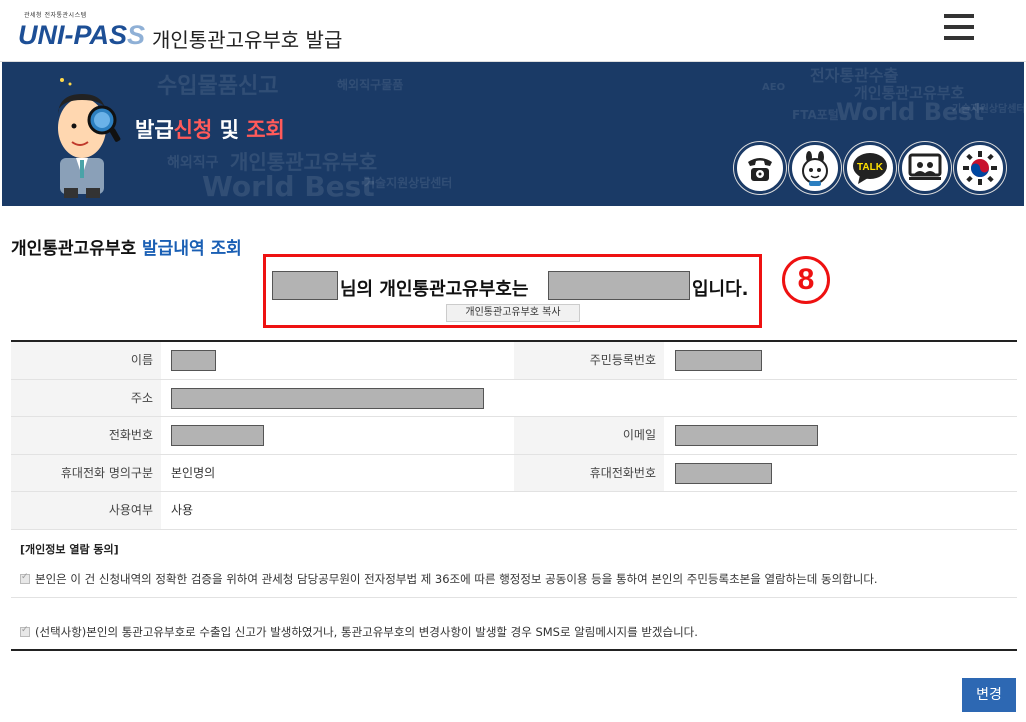 The height and width of the screenshot is (722, 1026). Describe the element at coordinates (69, 549) in the screenshot. I see `consent-title: [개인정보 열람 동의]` at that location.